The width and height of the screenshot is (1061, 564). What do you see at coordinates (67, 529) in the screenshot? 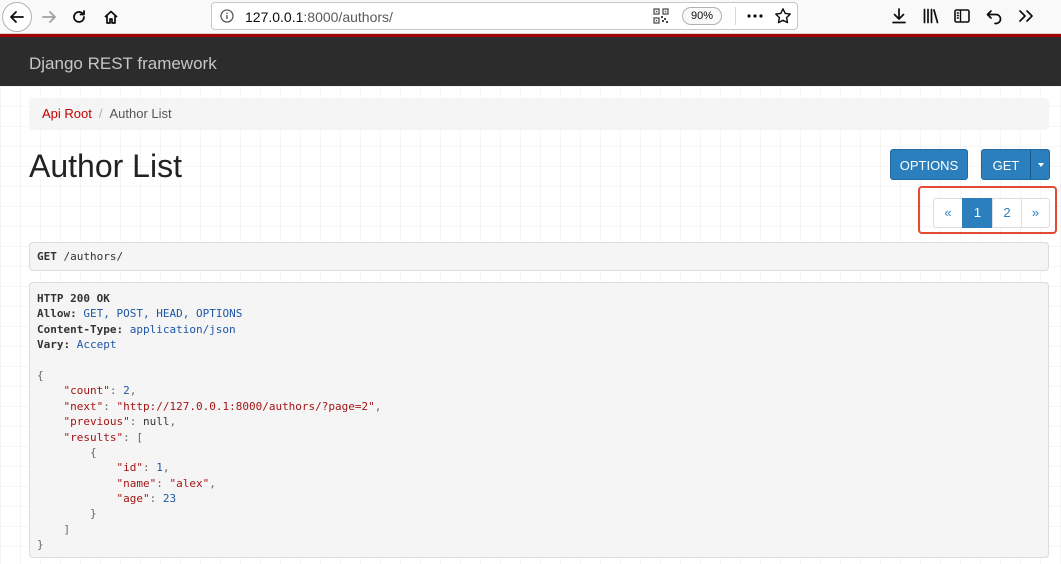
I see `json-punctuation: ]` at bounding box center [67, 529].